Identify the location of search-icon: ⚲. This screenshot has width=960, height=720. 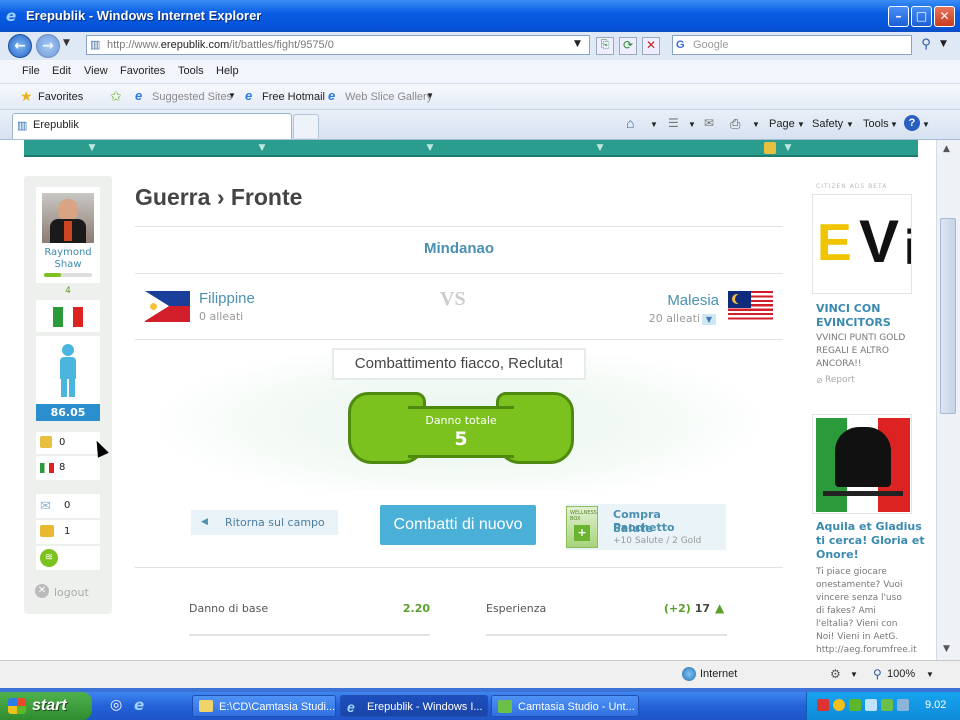
(926, 46).